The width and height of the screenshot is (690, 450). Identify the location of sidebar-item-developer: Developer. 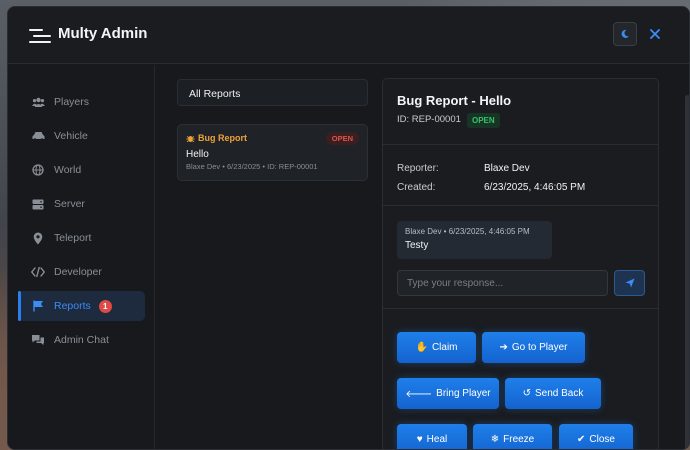
(81, 272).